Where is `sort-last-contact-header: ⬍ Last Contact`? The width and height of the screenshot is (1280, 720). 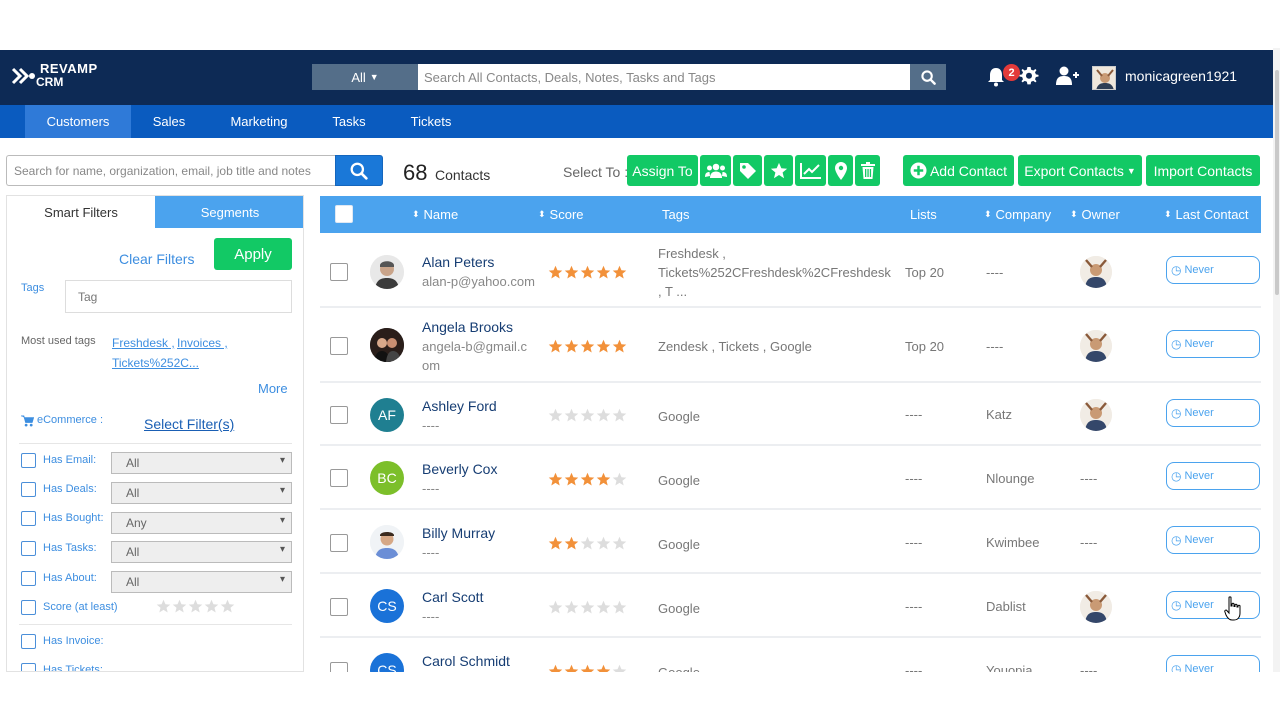 sort-last-contact-header: ⬍ Last Contact is located at coordinates (1206, 214).